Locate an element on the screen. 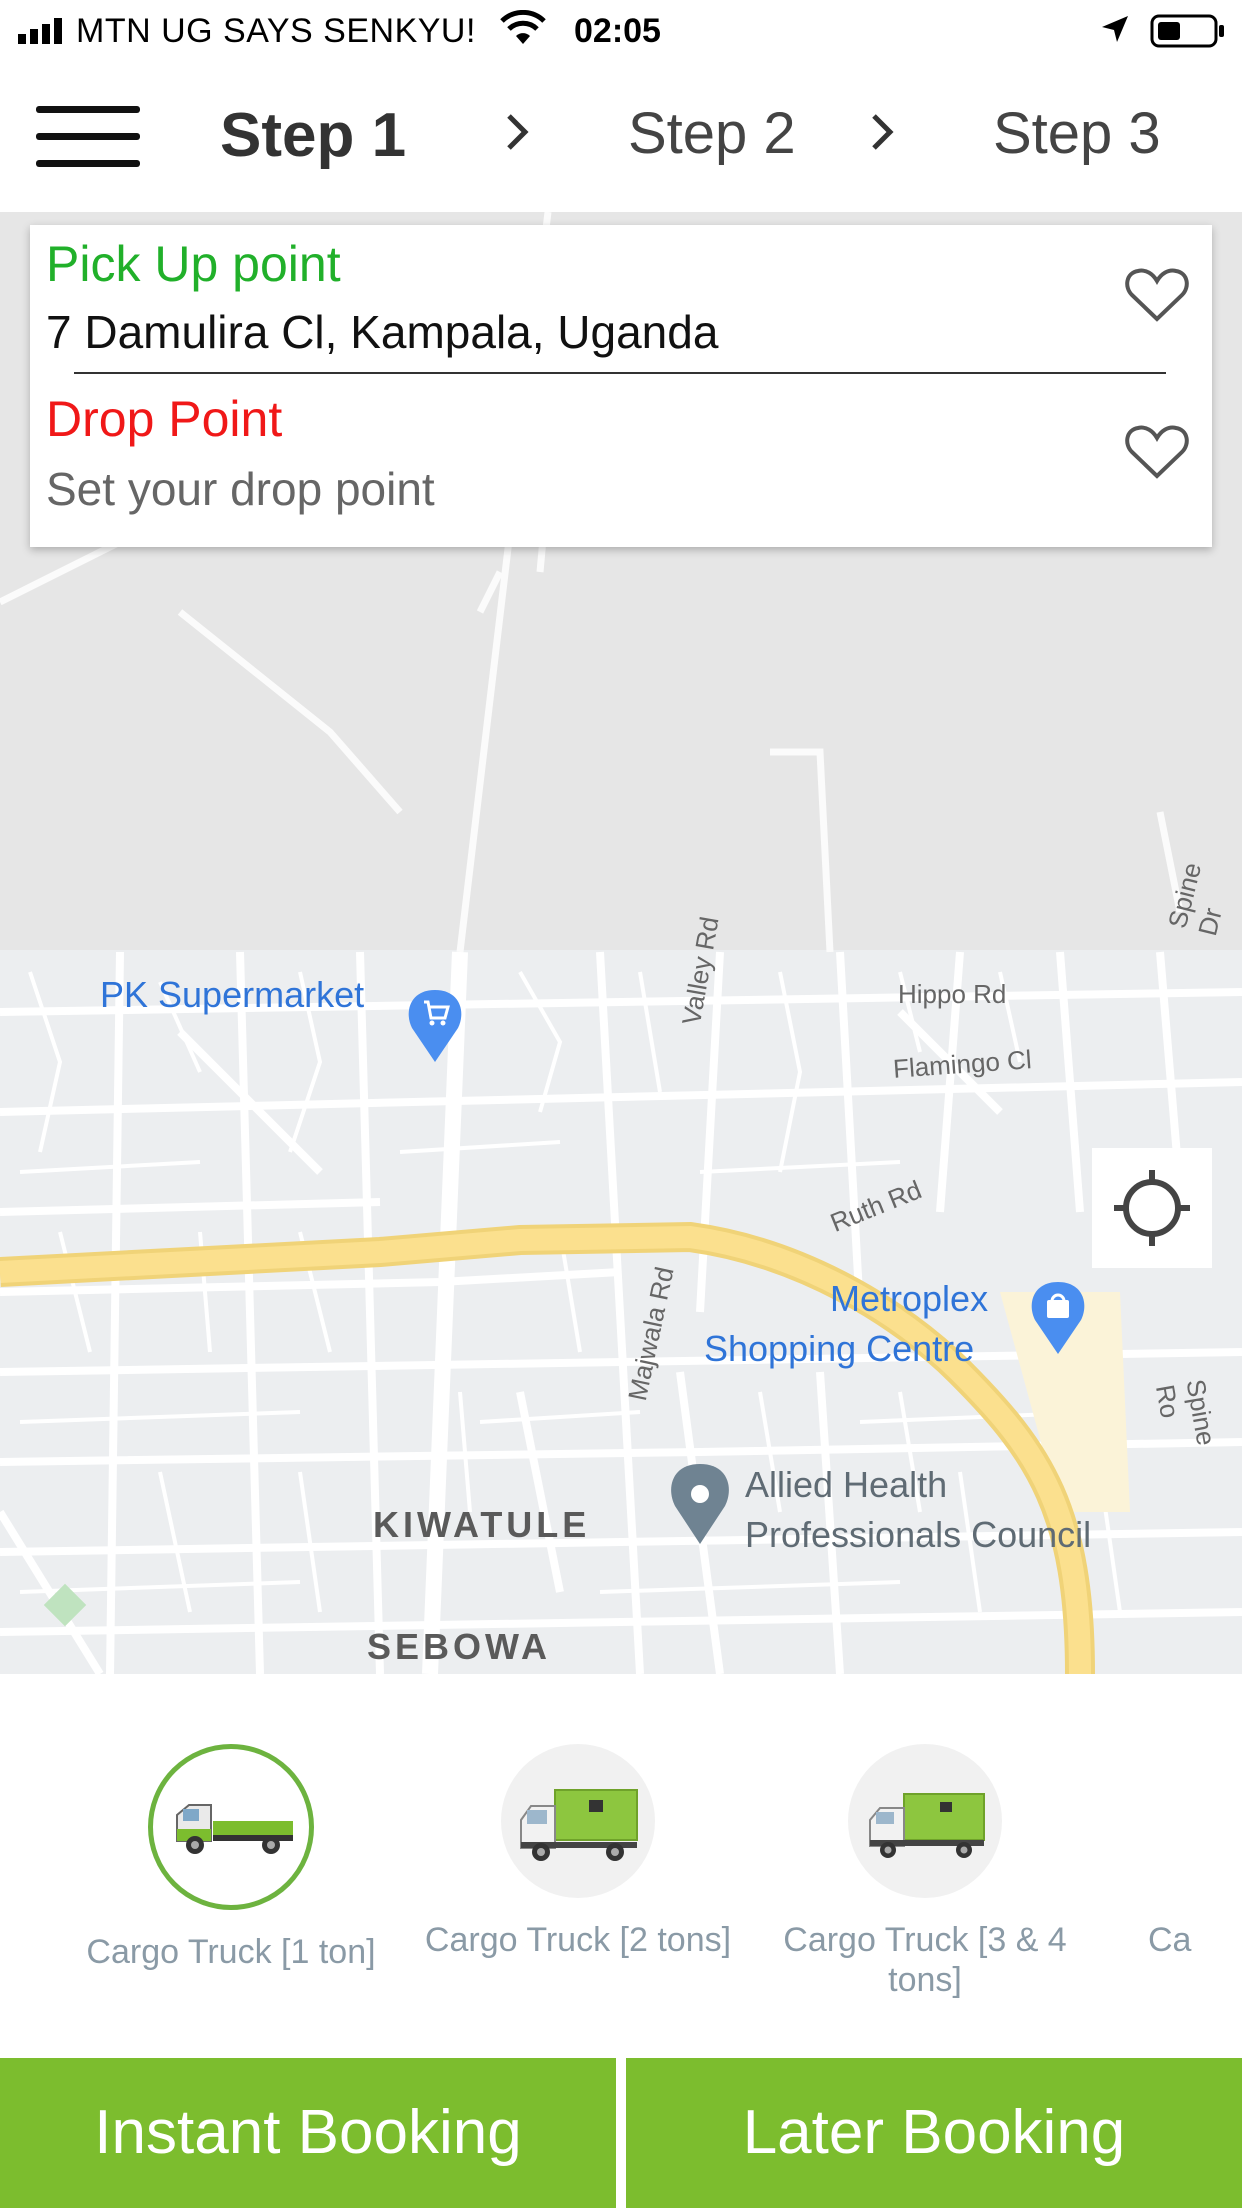  vehicle-option: Cargo Truck [2 tons] is located at coordinates (578, 1852).